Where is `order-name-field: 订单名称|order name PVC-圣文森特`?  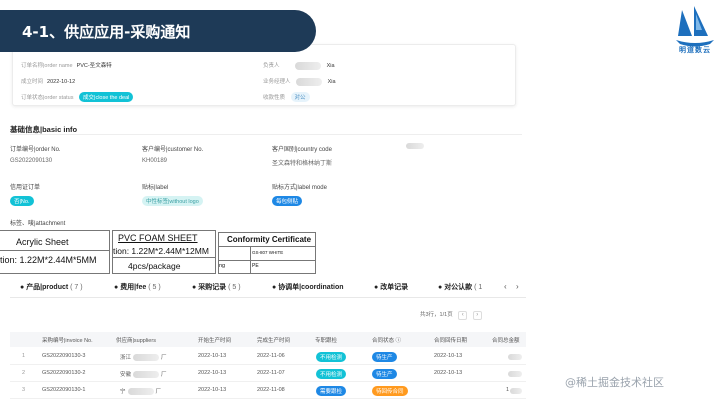
order-name-field: 订单名称|order name PVC-圣文森特 is located at coordinates (66, 66).